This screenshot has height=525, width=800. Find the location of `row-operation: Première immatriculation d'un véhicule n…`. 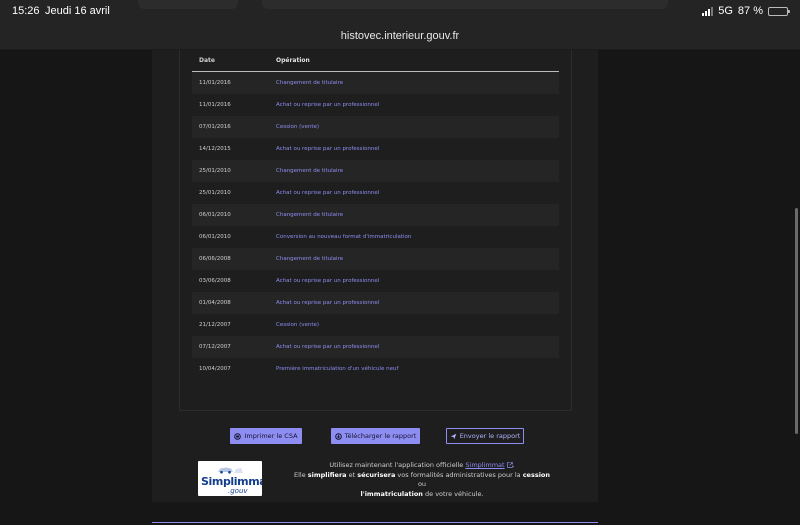

row-operation: Première immatriculation d'un véhicule n… is located at coordinates (337, 369).